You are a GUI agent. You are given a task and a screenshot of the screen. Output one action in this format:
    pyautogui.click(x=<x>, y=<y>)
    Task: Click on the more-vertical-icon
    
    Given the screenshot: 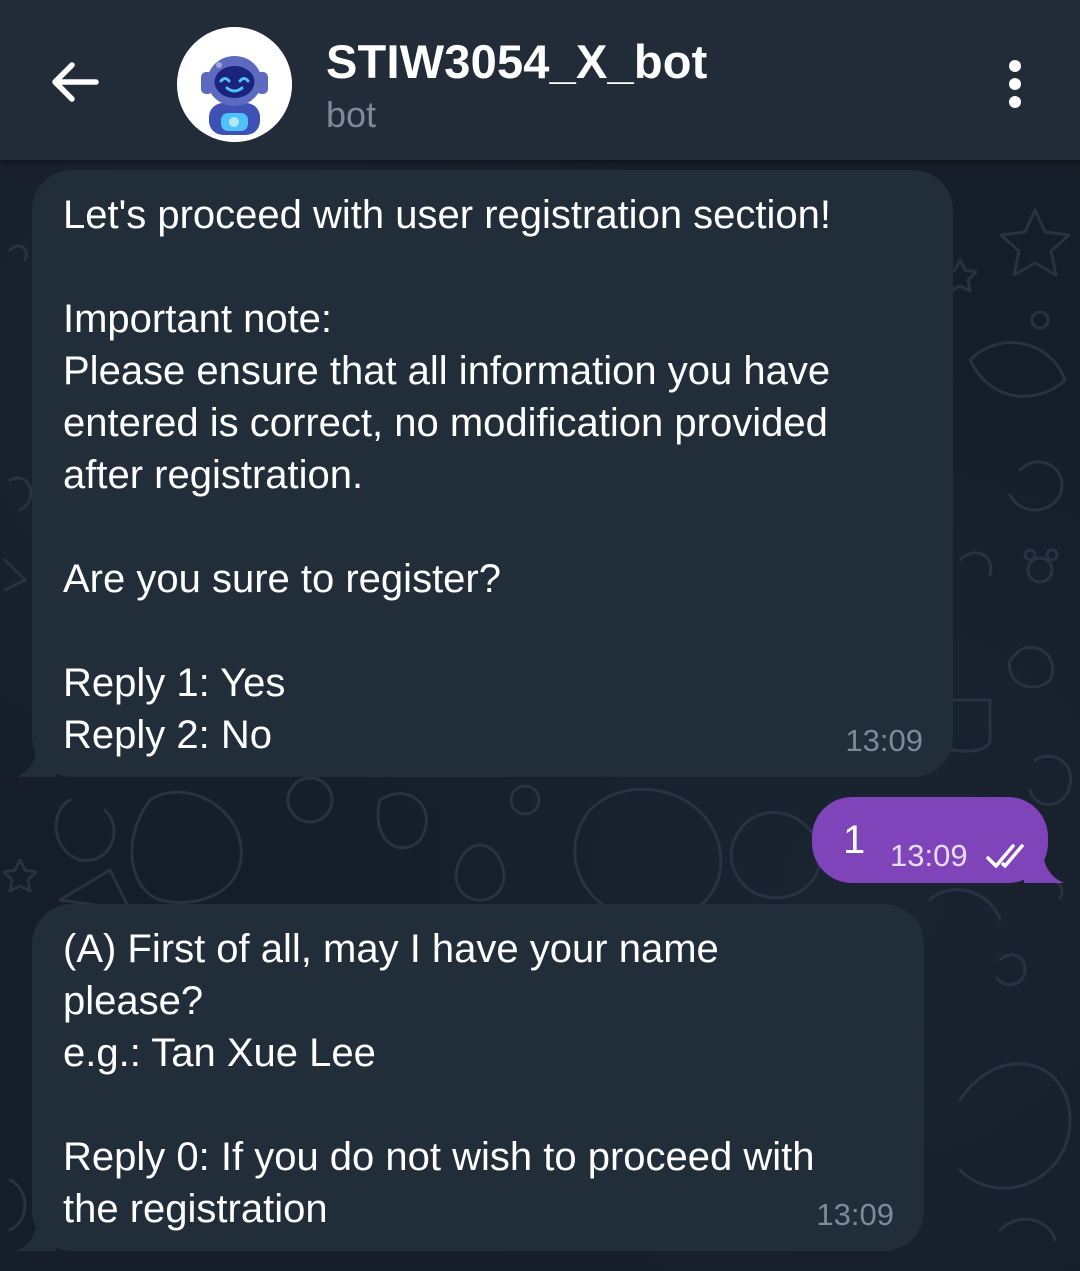 What is the action you would take?
    pyautogui.click(x=1015, y=84)
    